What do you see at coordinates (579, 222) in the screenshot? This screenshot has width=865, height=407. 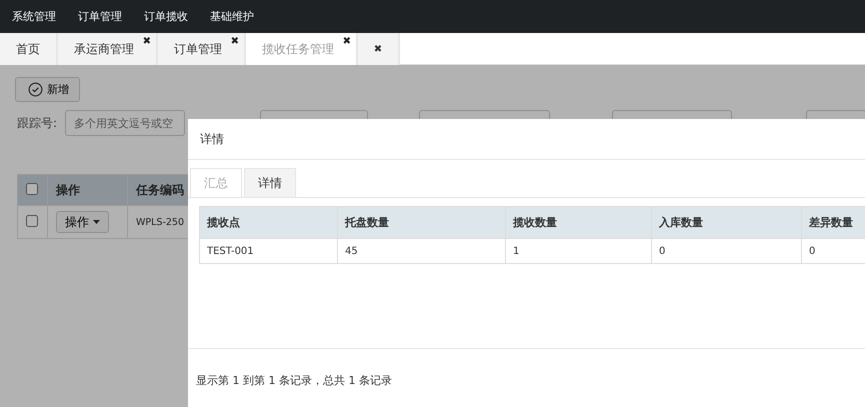 I see `column-header: 揽收数量` at bounding box center [579, 222].